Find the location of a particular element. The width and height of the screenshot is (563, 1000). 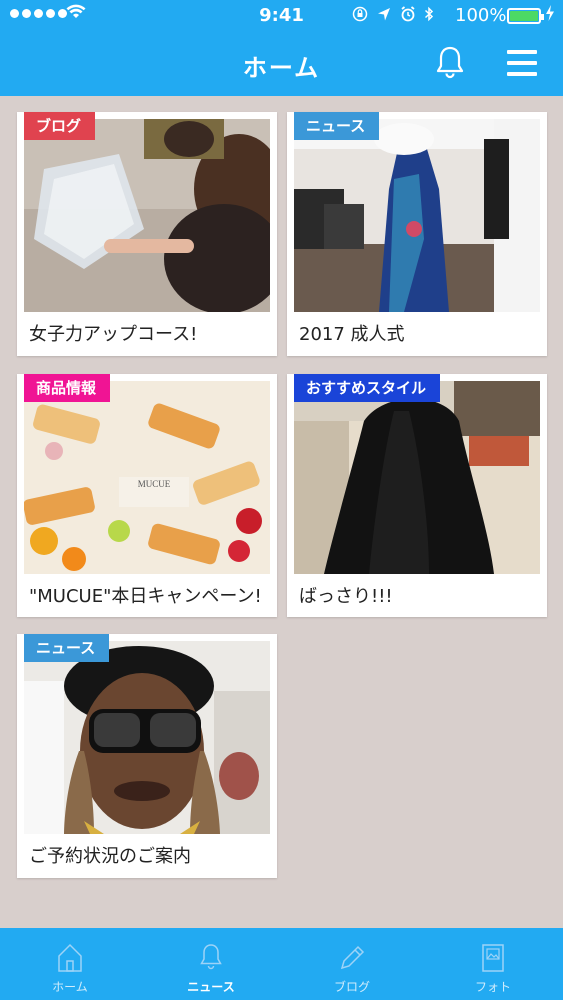

tab-label: ホーム is located at coordinates (70, 987).